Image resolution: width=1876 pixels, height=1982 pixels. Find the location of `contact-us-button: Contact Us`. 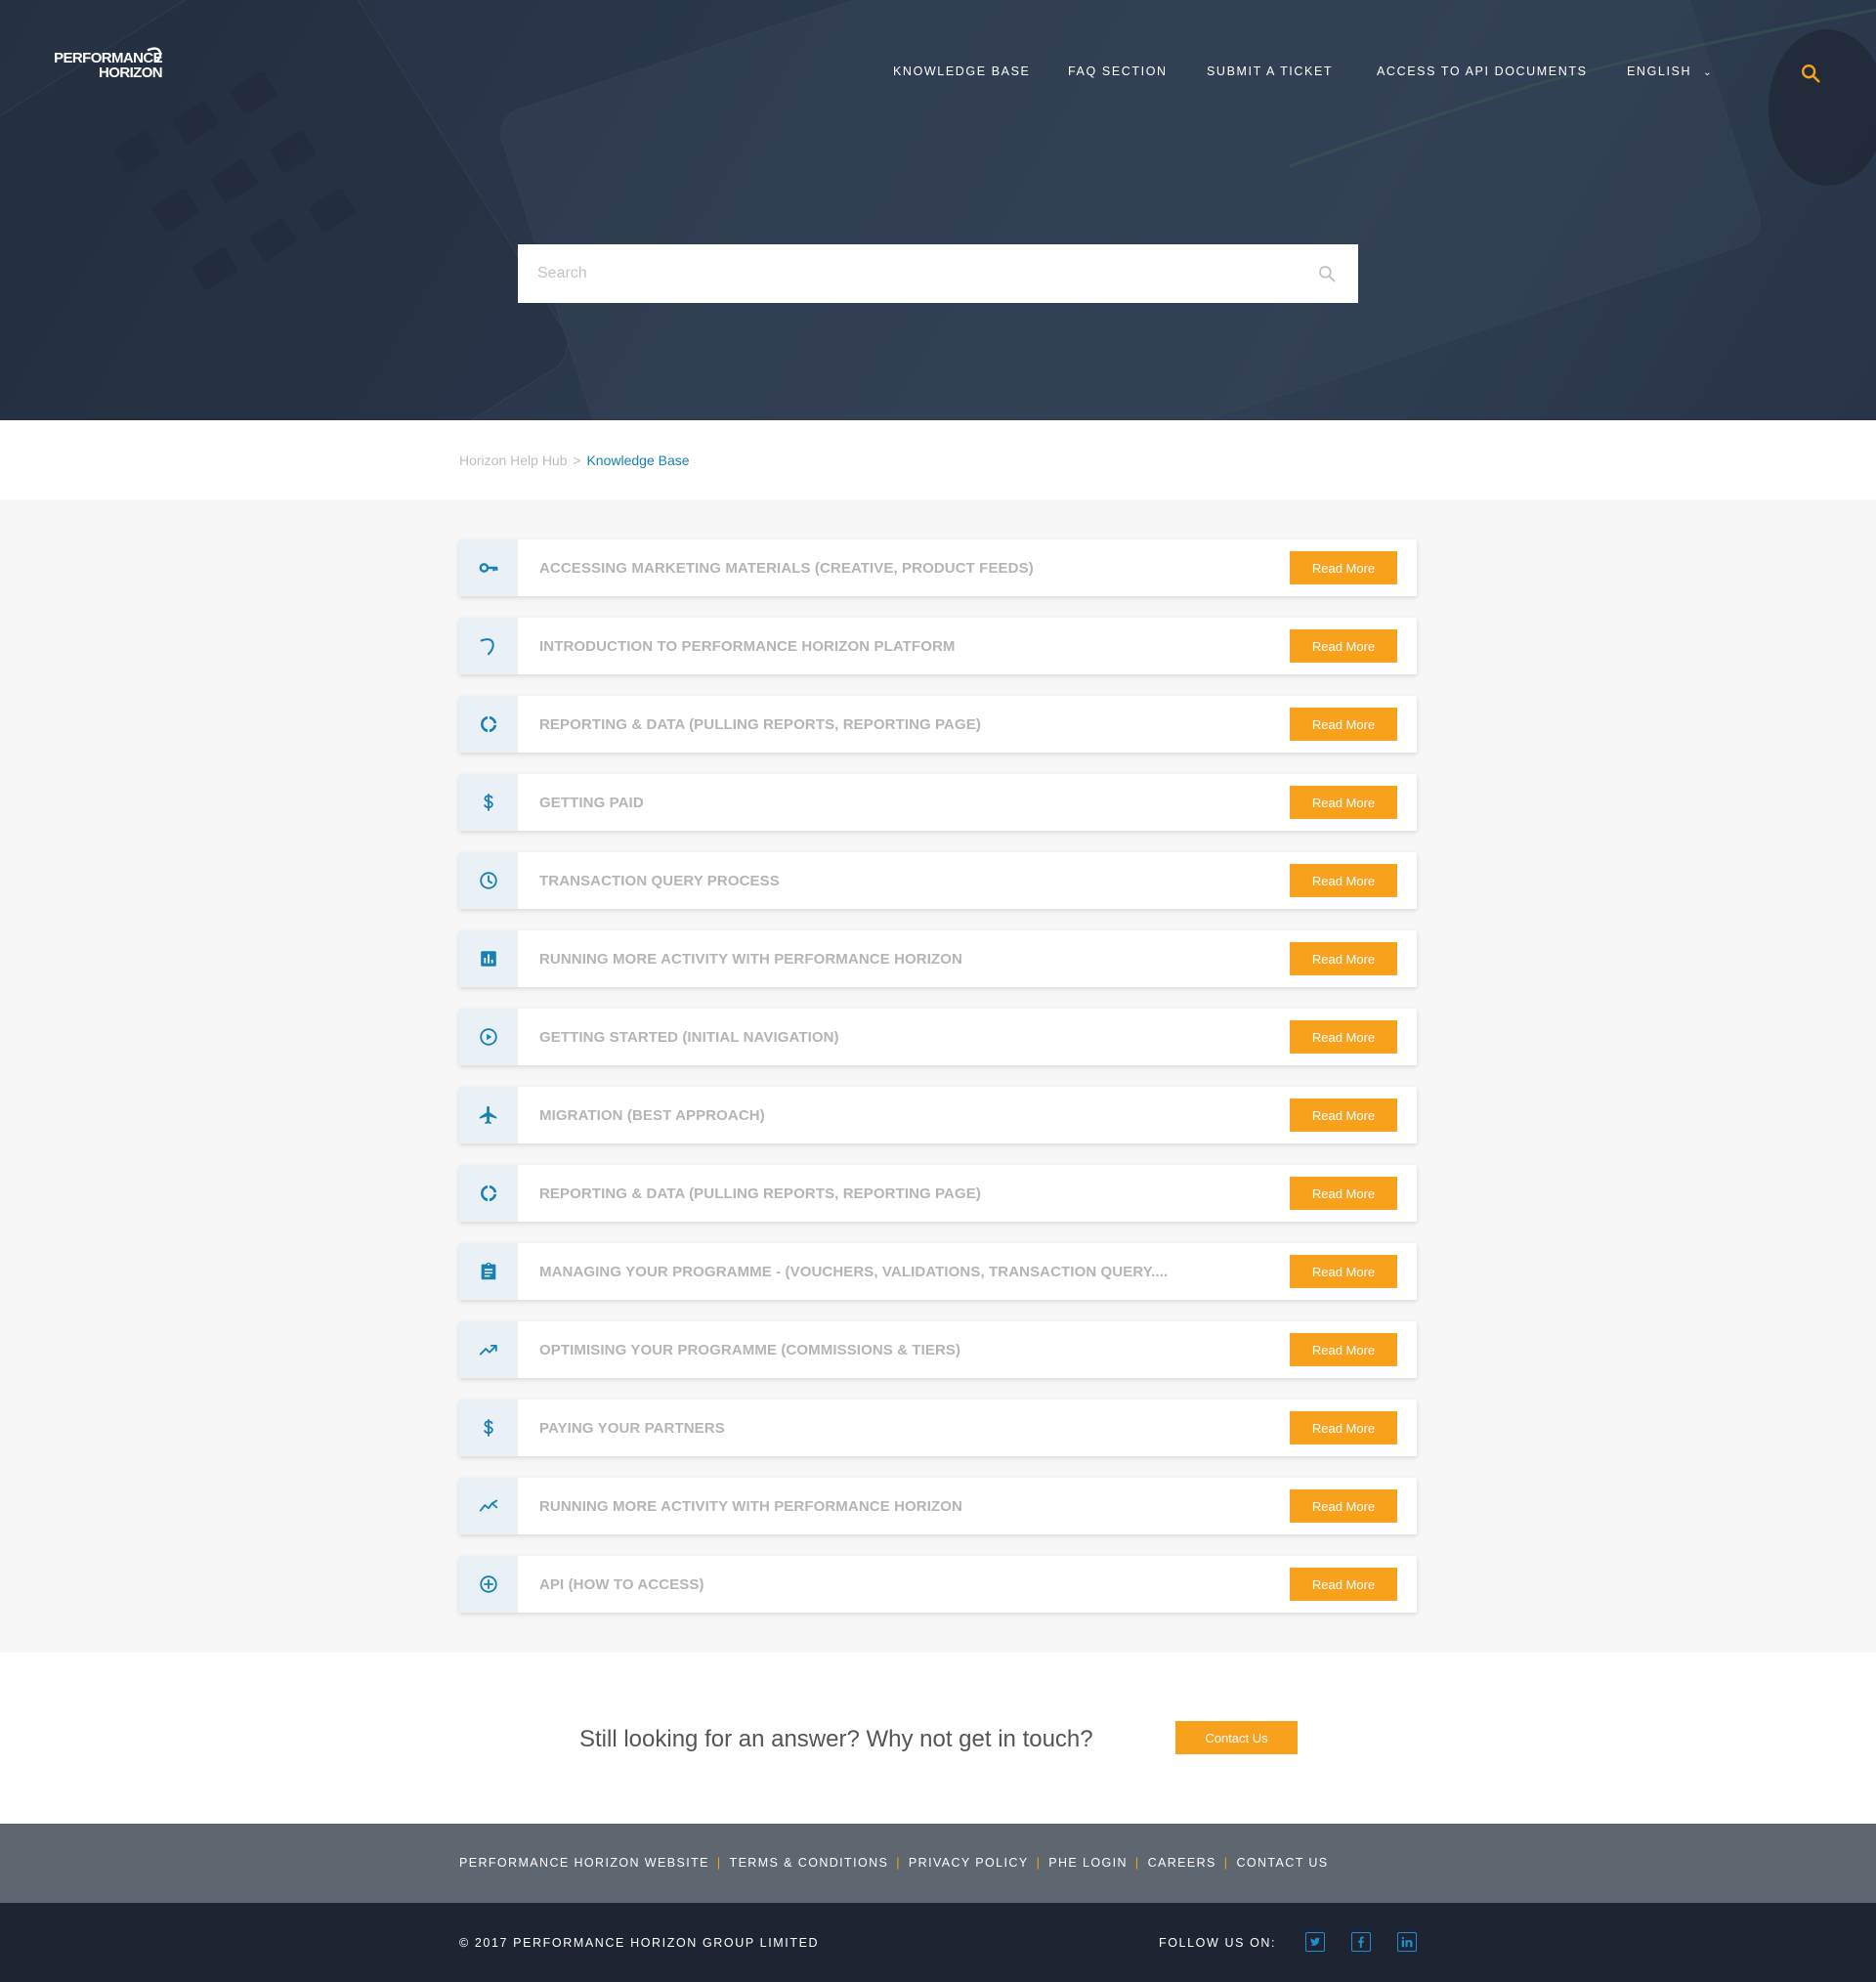

contact-us-button: Contact Us is located at coordinates (1236, 1737).